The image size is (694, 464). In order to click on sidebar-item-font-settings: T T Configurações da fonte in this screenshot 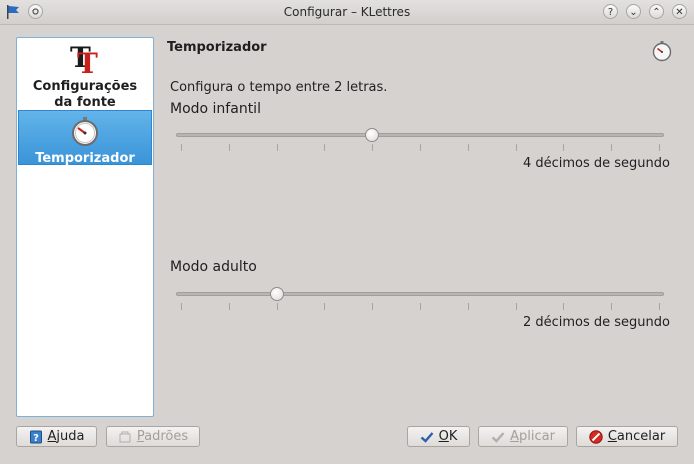, I will do `click(85, 75)`.